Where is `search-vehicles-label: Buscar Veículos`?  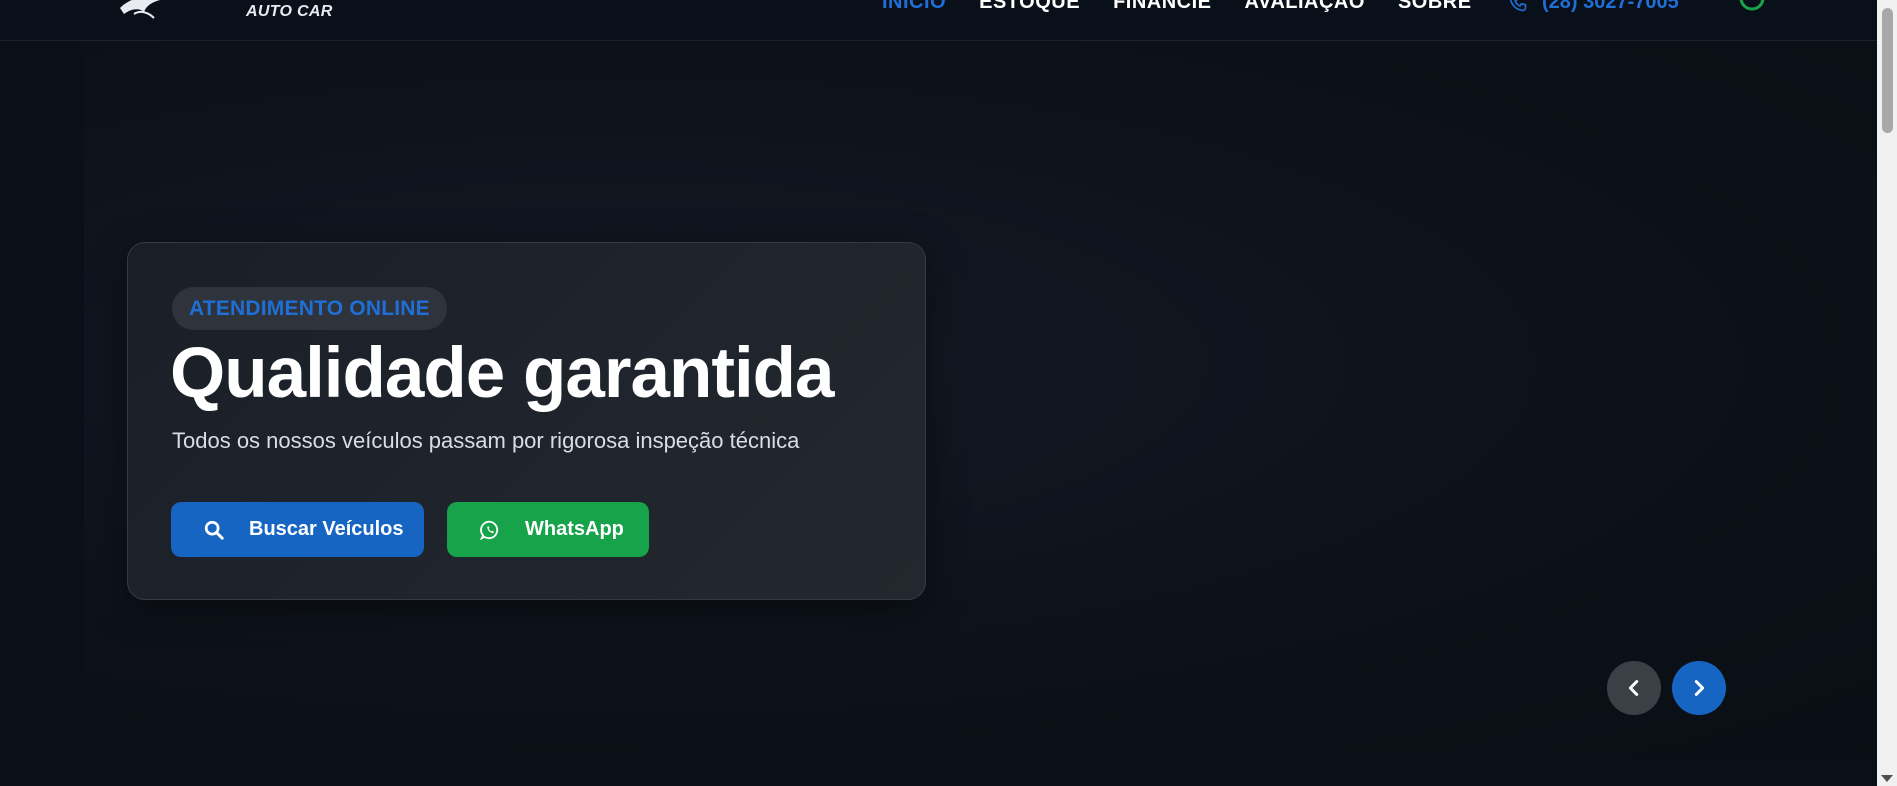
search-vehicles-label: Buscar Veículos is located at coordinates (326, 529).